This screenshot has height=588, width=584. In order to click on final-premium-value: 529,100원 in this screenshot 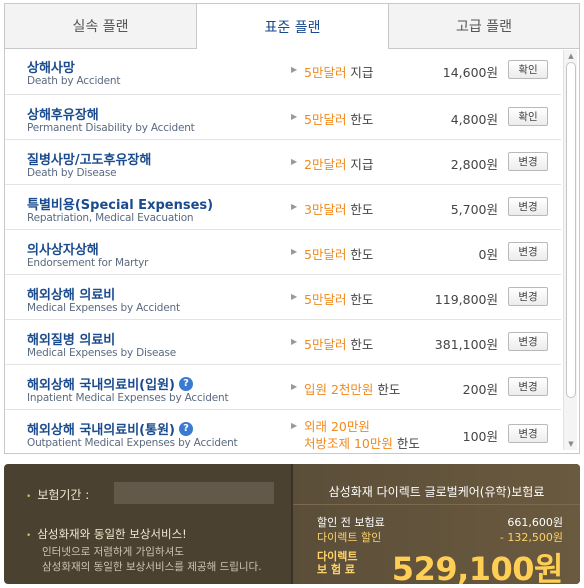, I will do `click(477, 567)`.